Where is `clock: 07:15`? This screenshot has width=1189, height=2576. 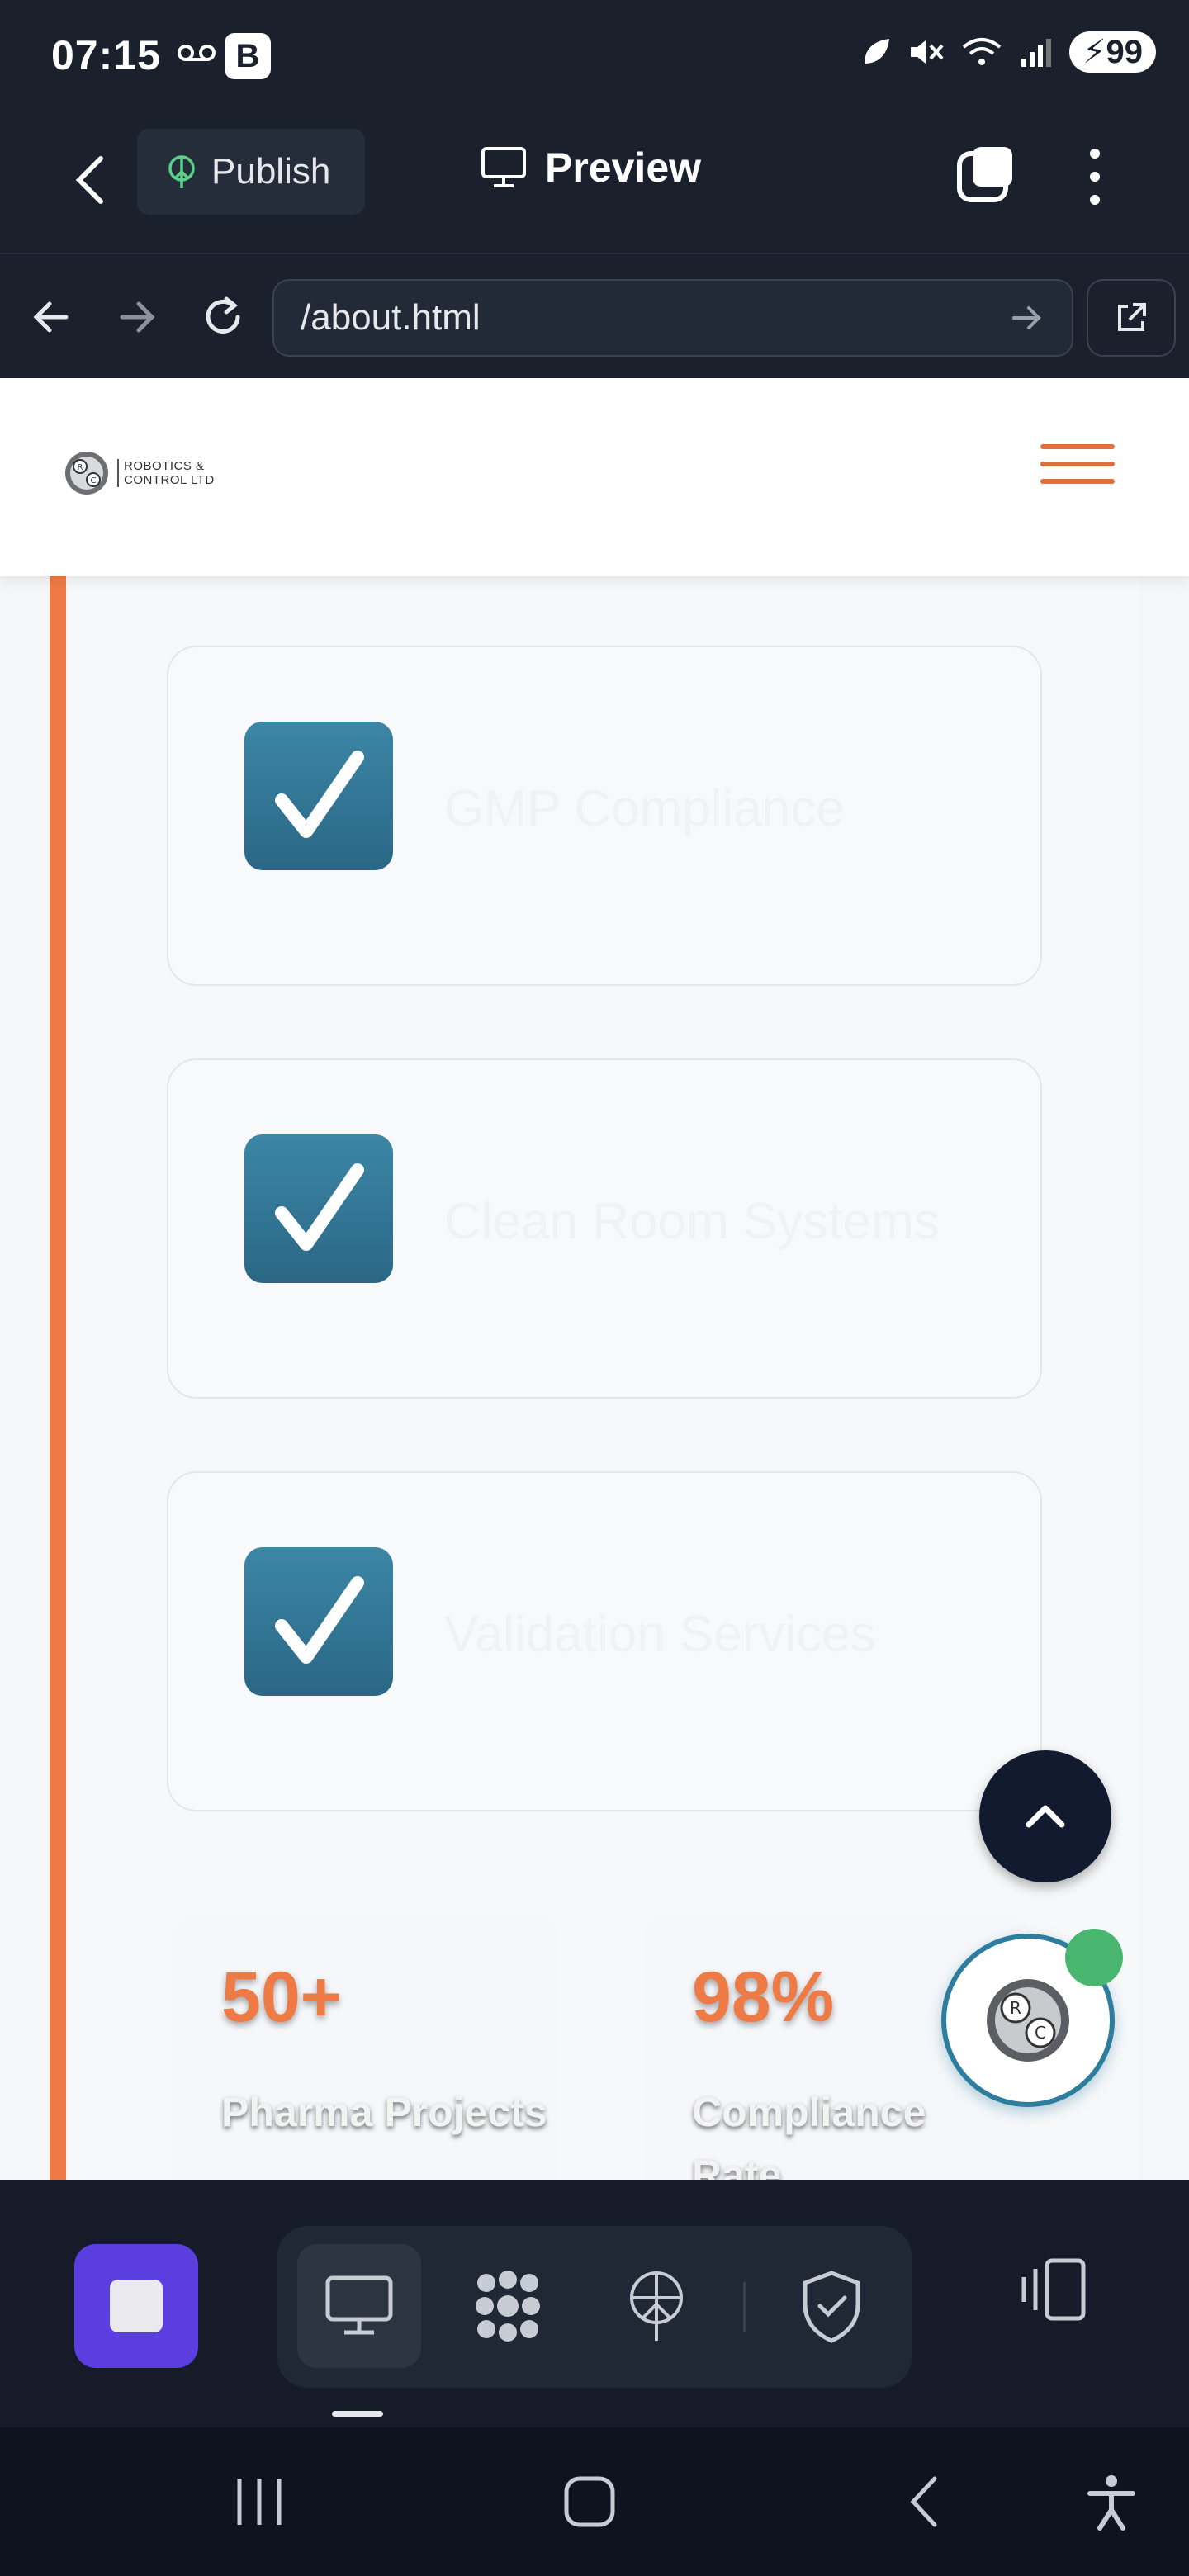
clock: 07:15 is located at coordinates (106, 55).